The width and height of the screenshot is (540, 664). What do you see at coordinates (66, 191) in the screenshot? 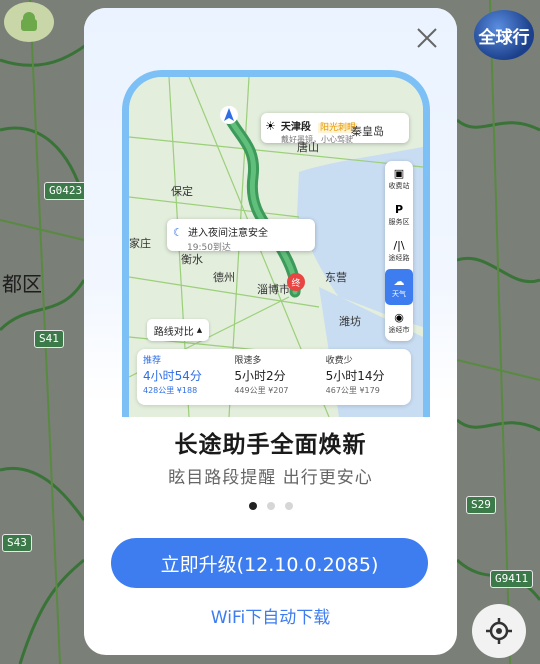
I see `road-badge: G0423` at bounding box center [66, 191].